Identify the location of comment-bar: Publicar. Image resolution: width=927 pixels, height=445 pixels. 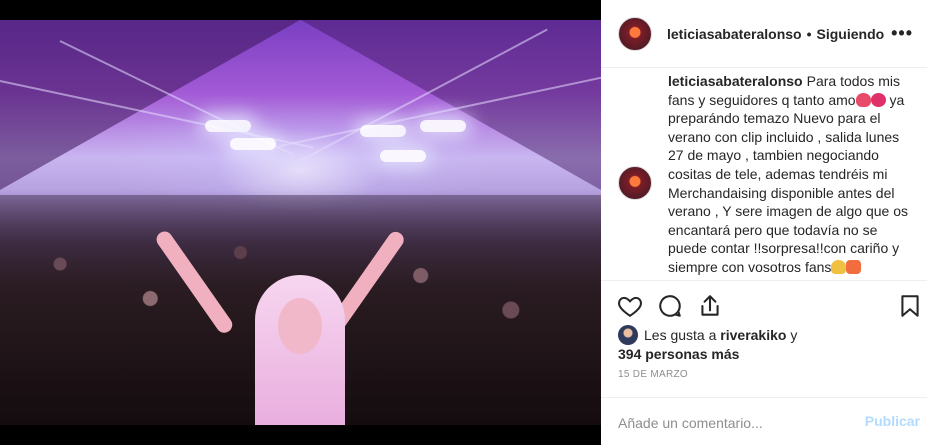
(764, 421).